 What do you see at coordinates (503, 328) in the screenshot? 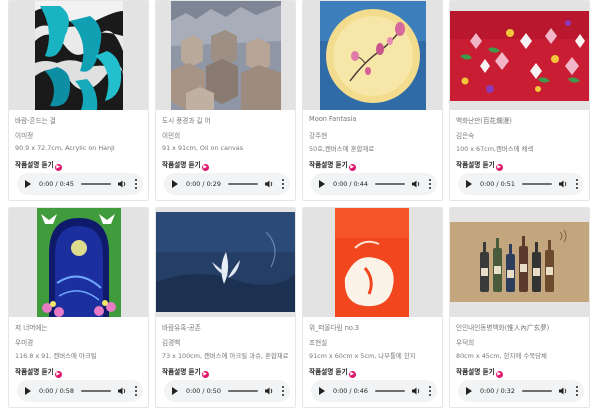
I see `artwork-title: 인인내인동병백화(惟人內广玄夢)` at bounding box center [503, 328].